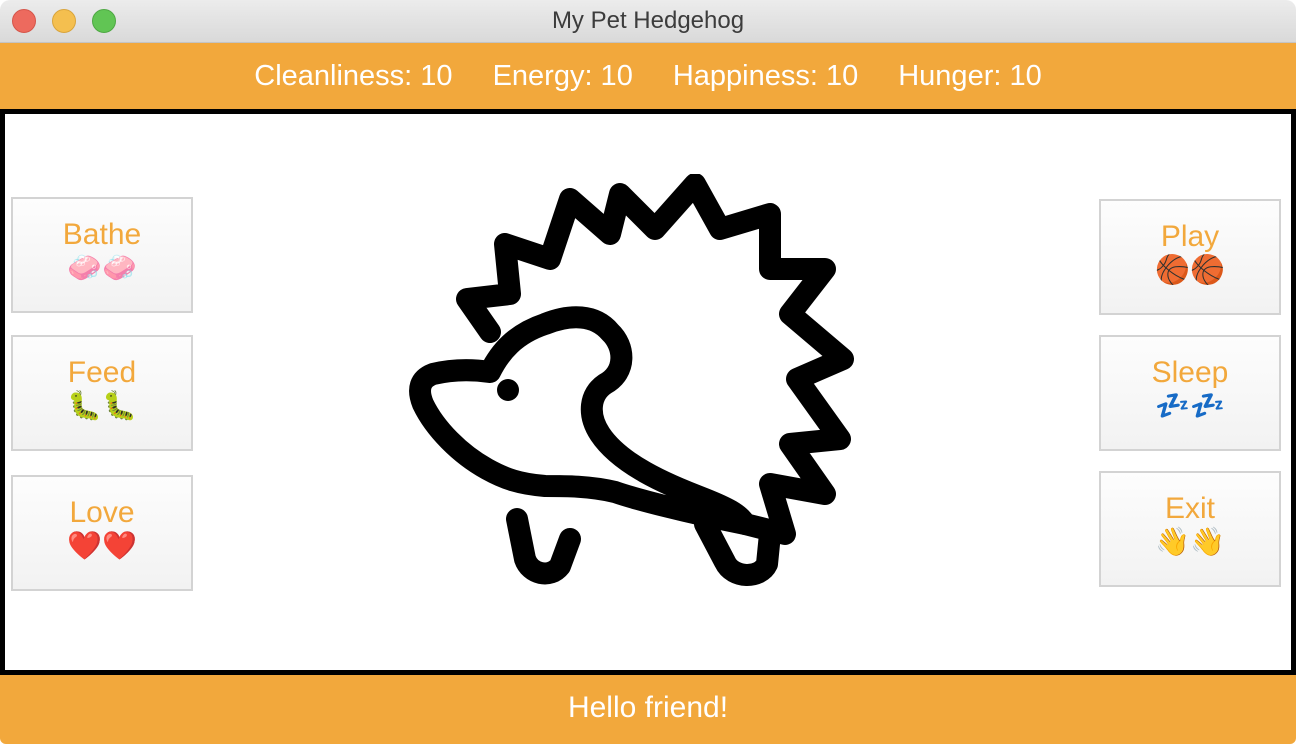  What do you see at coordinates (102, 372) in the screenshot?
I see `feed-label: Feed` at bounding box center [102, 372].